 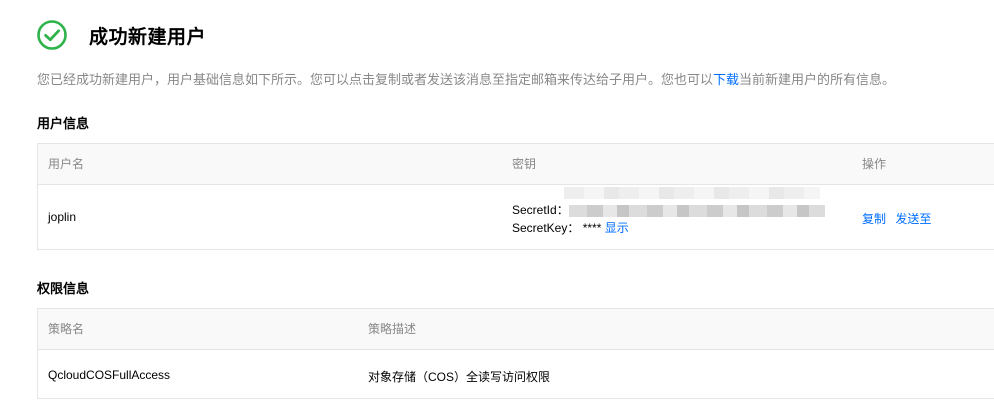 I want to click on policy-desc-cell: 对象存储（COS）全读写访问权限, so click(x=459, y=377).